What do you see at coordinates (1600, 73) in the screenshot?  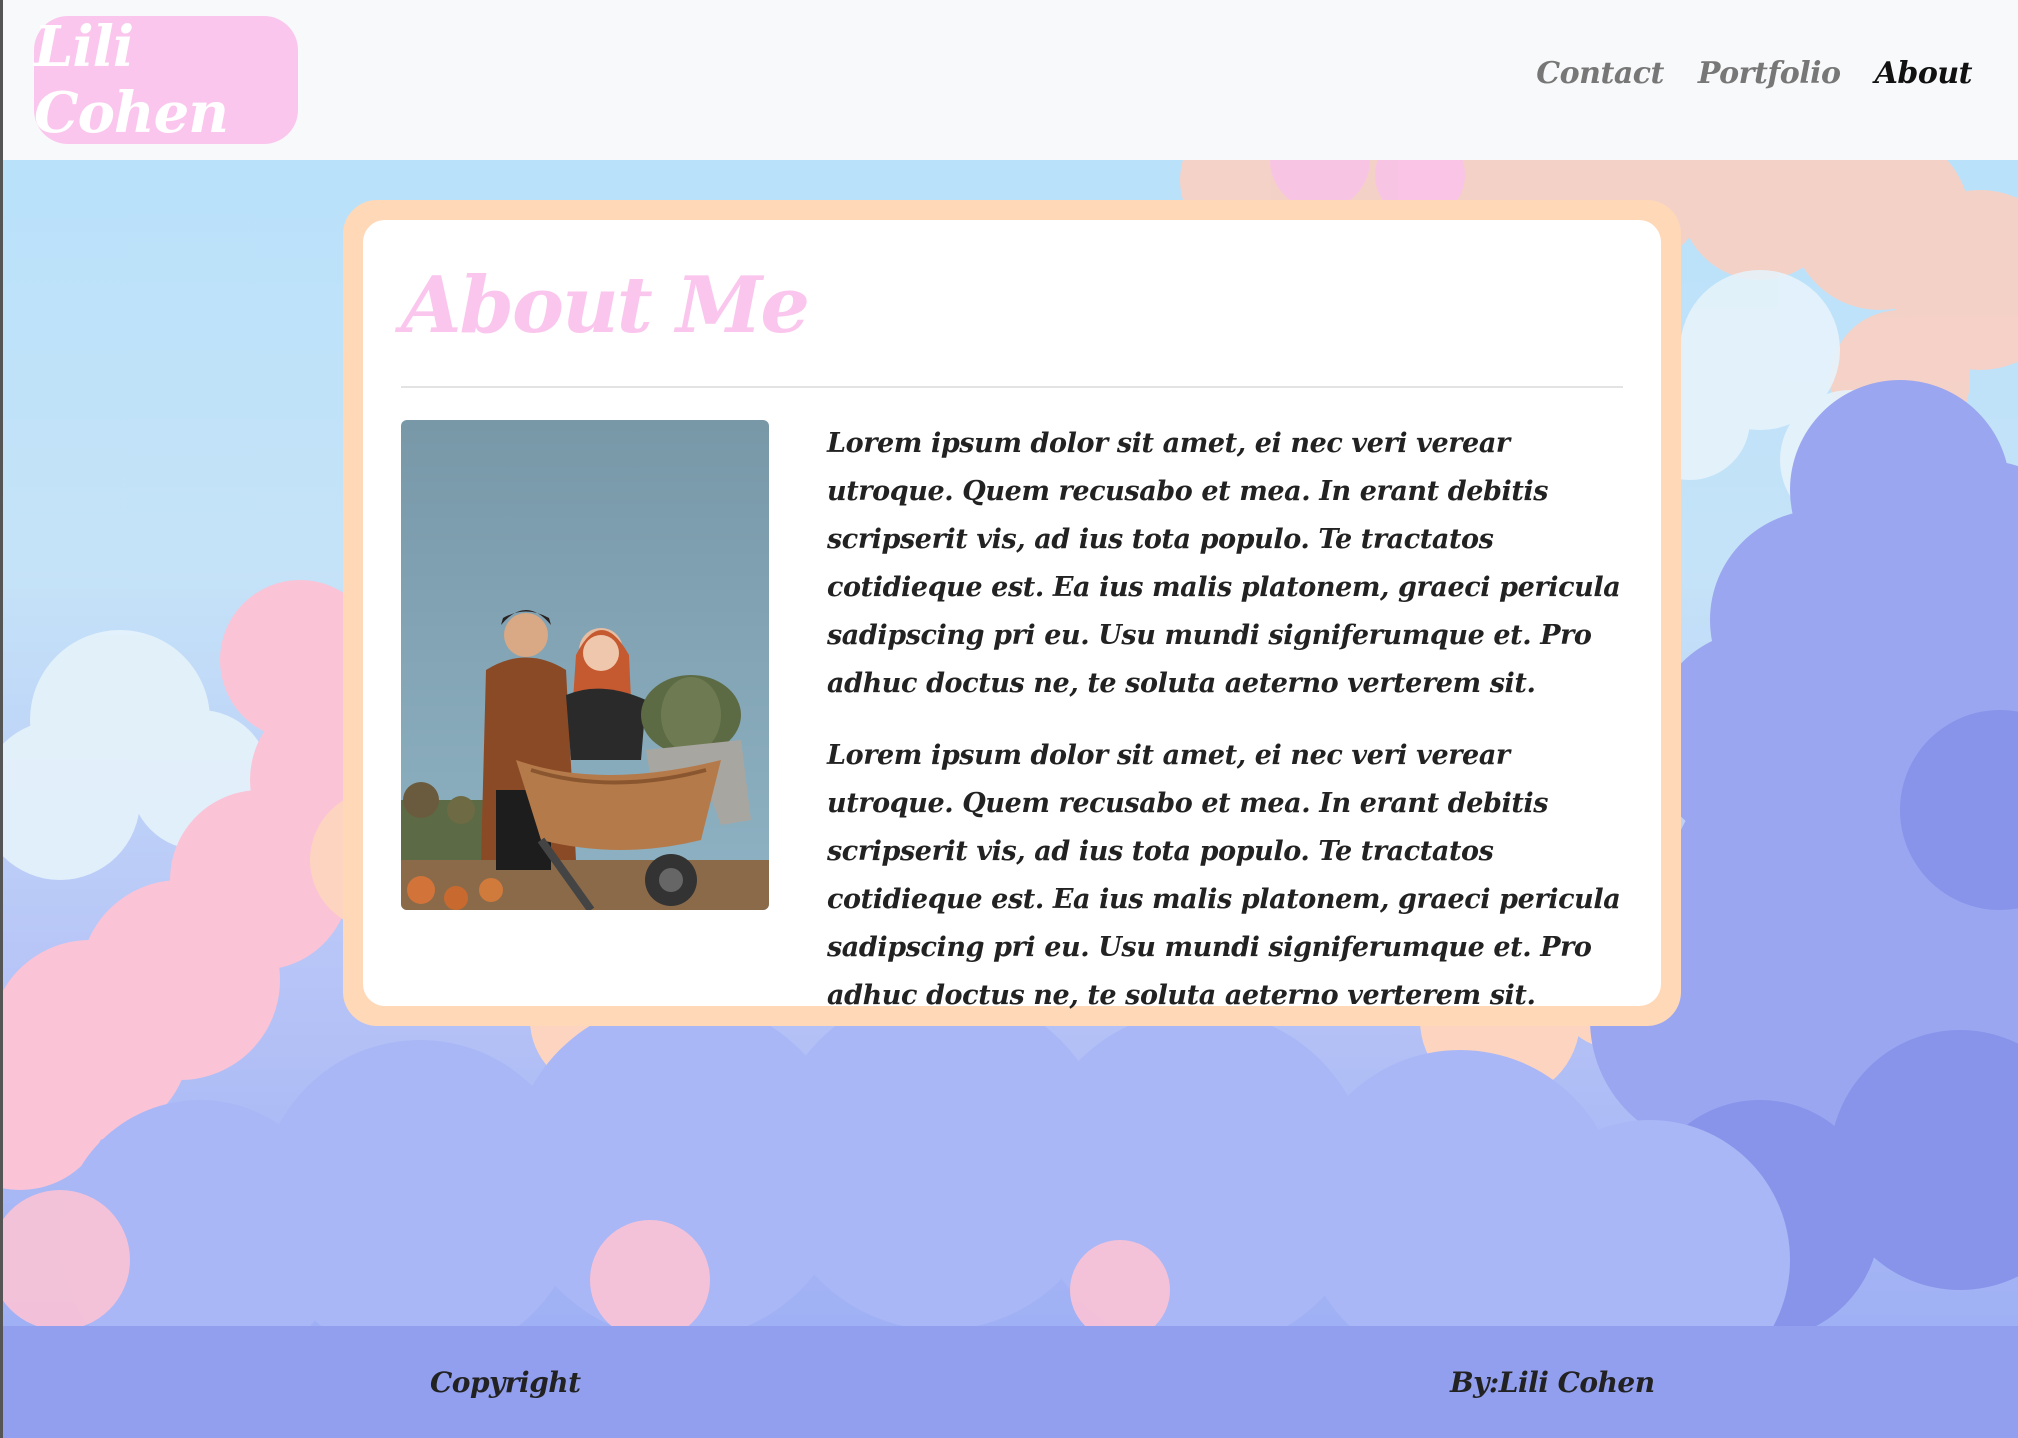 I see `nav-link-contact: Contact` at bounding box center [1600, 73].